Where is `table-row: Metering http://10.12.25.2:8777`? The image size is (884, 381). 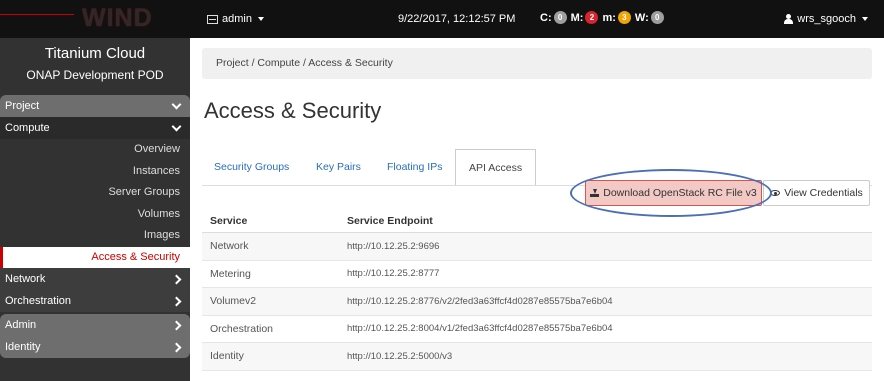
table-row: Metering http://10.12.25.2:8777 is located at coordinates (537, 274).